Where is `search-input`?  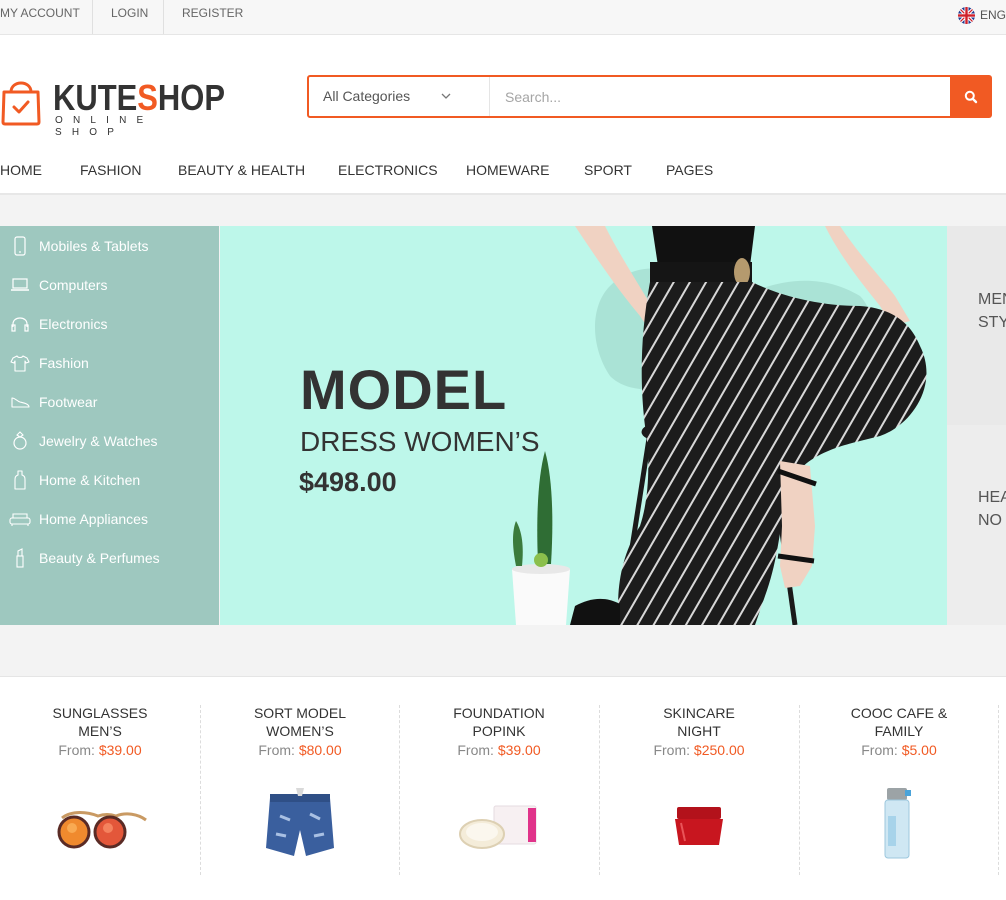
search-input is located at coordinates (720, 96).